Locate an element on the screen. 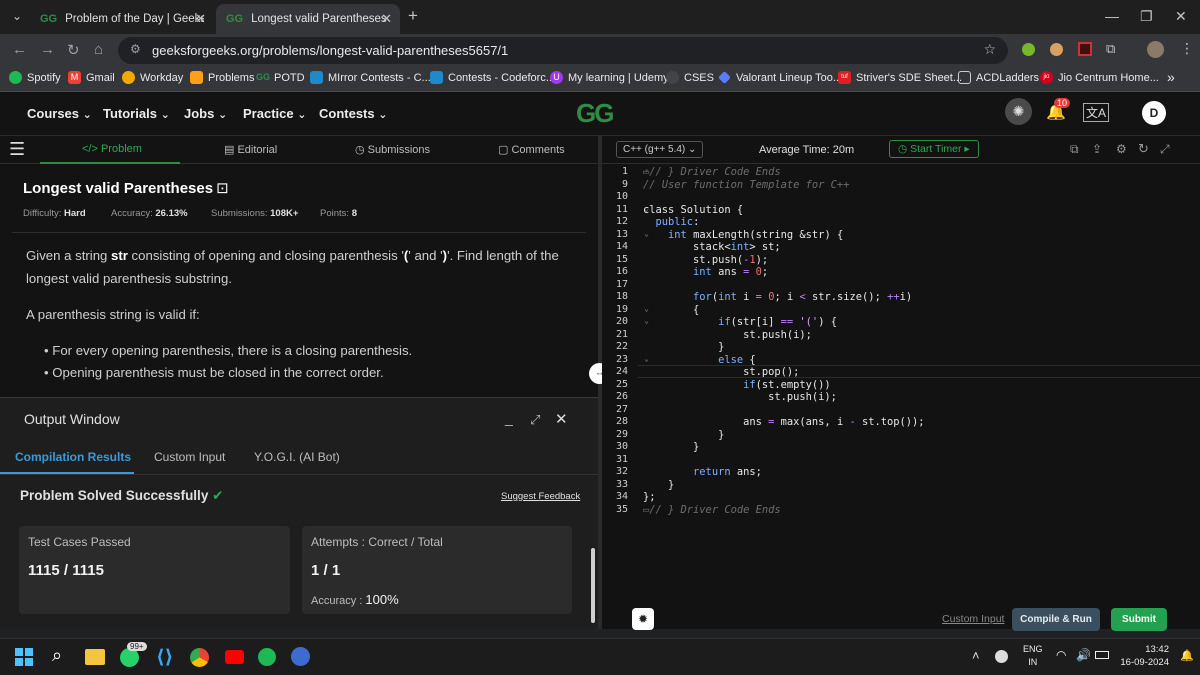  tab-comments: ▢ Comments is located at coordinates (531, 149).